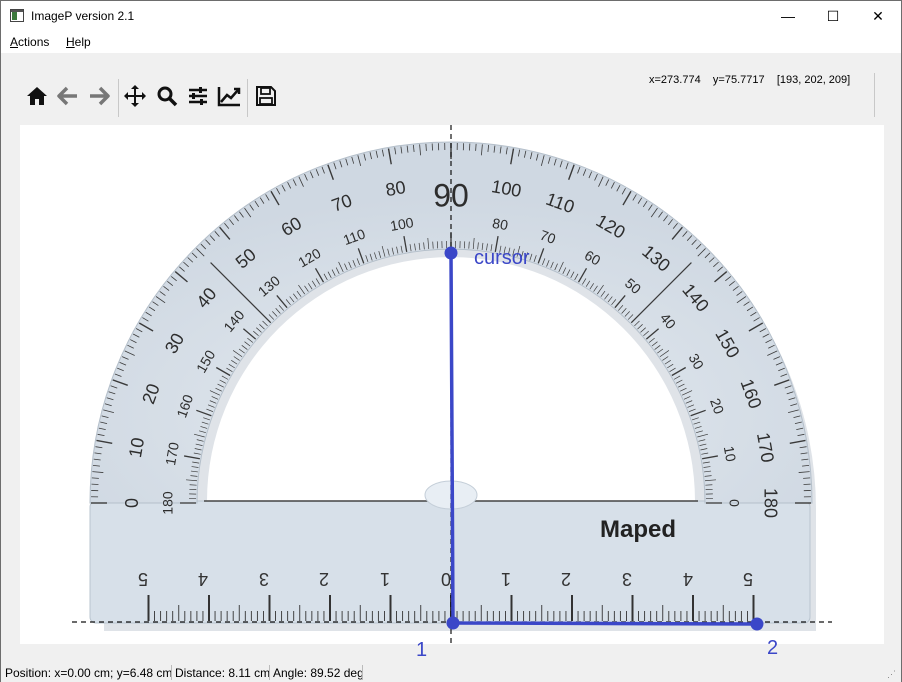 The width and height of the screenshot is (902, 682). Describe the element at coordinates (638, 529) in the screenshot. I see `brand-logo: Maped` at that location.